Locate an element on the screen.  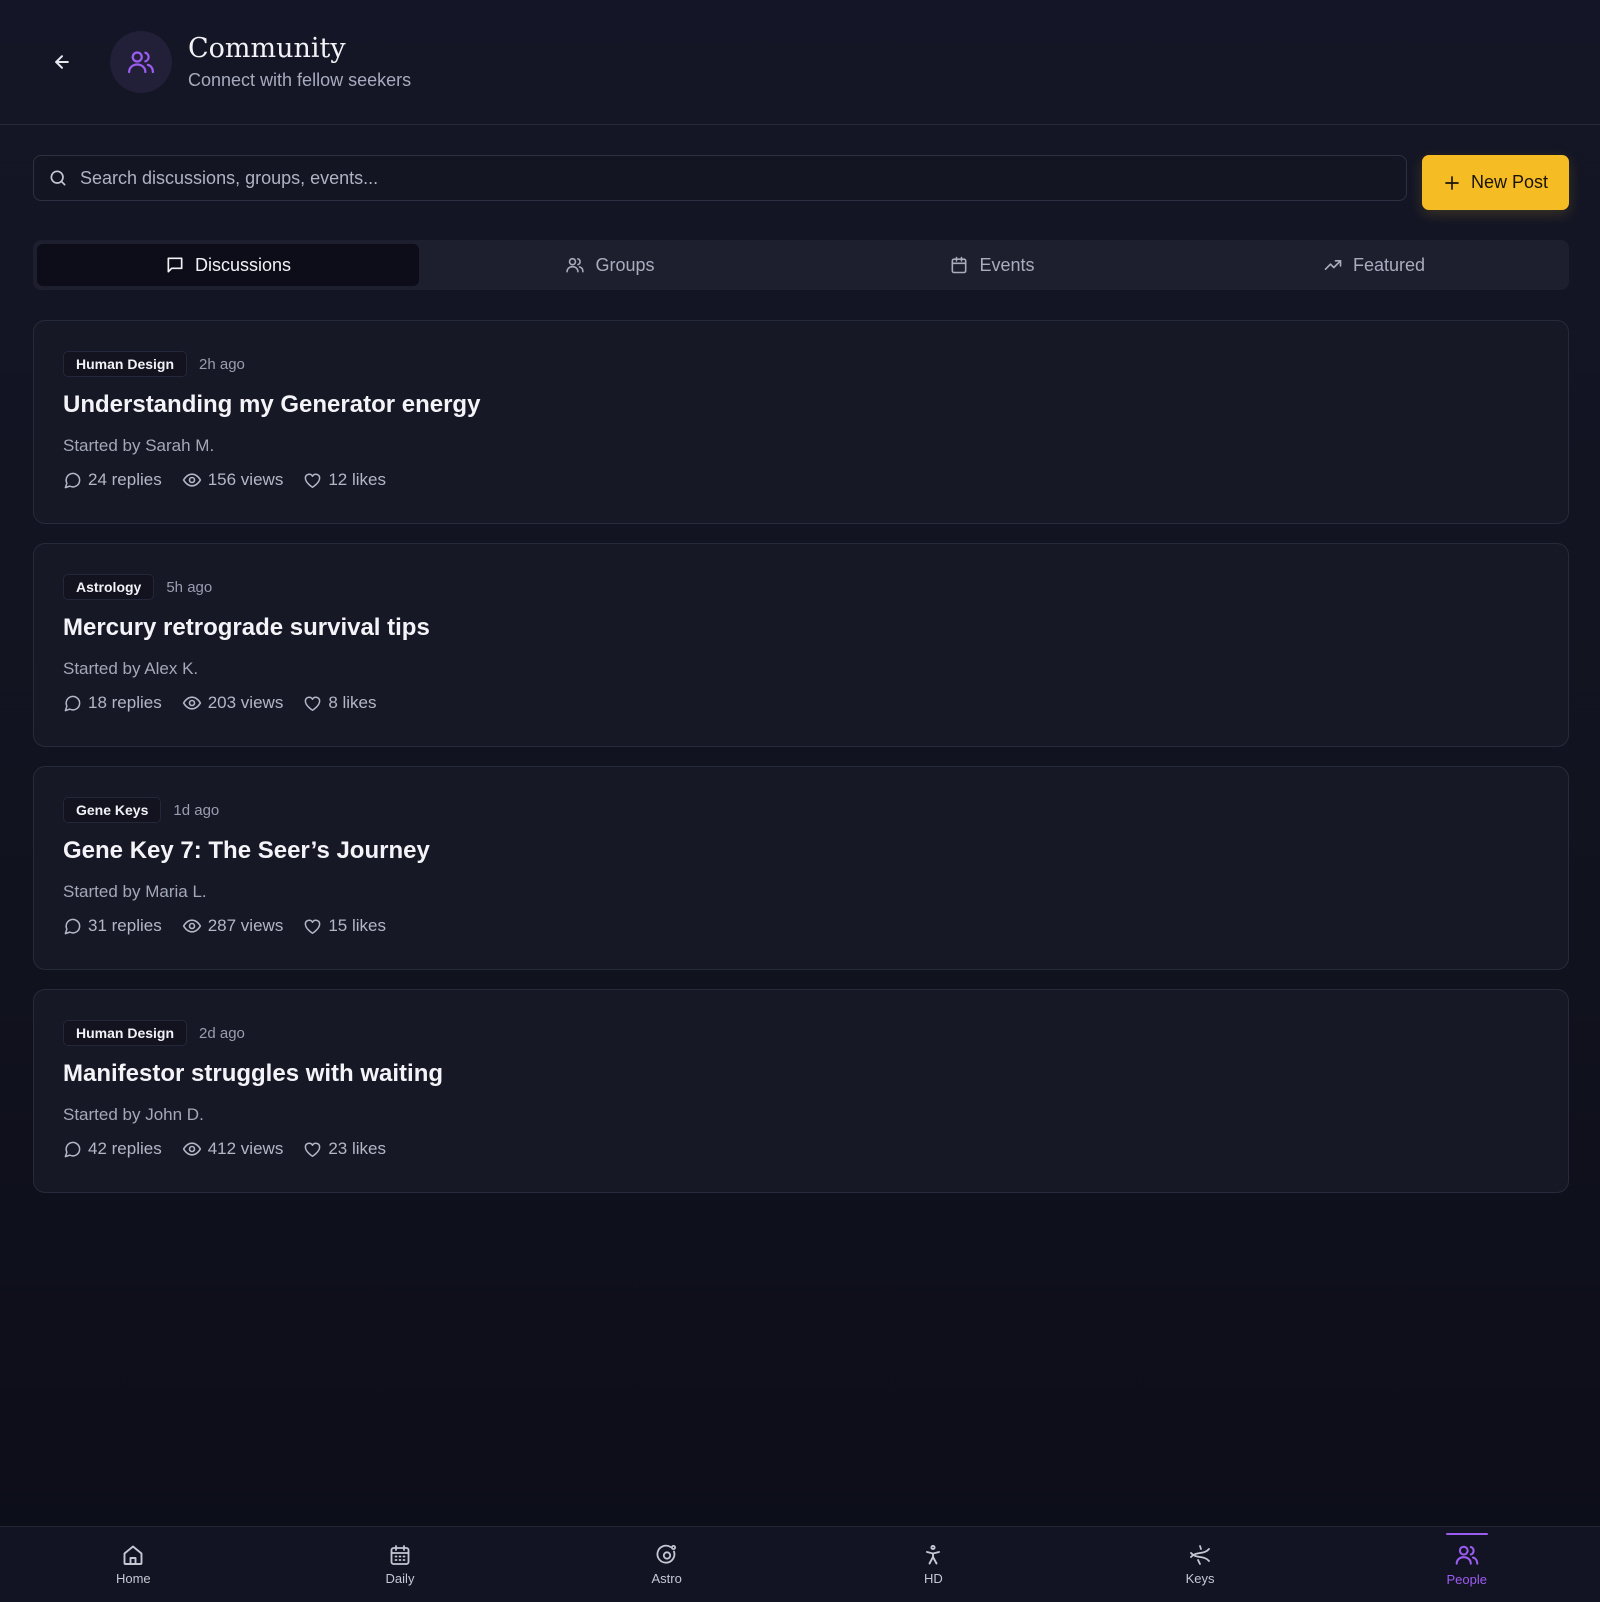
calendar-icon is located at coordinates (959, 265).